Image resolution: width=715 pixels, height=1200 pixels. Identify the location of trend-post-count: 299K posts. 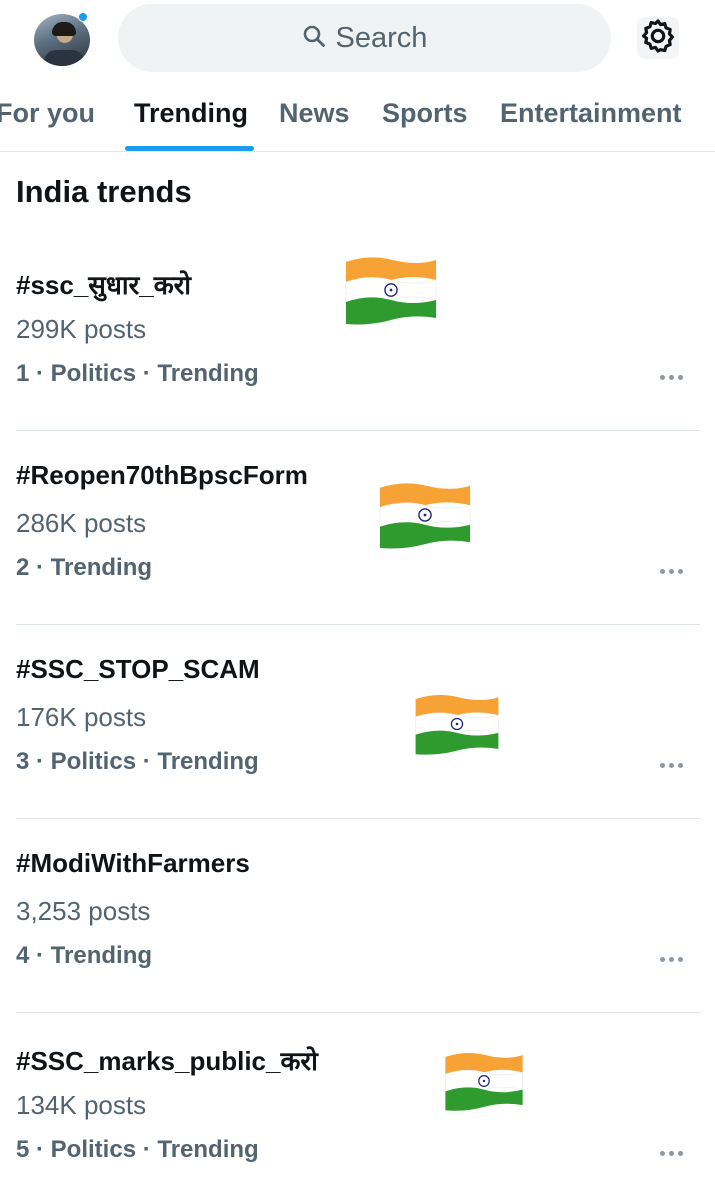
(81, 329).